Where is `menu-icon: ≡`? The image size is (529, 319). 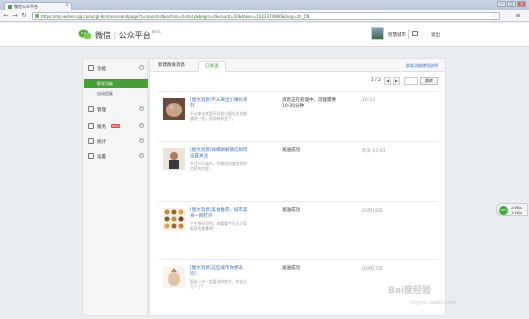 menu-icon: ≡ is located at coordinates (518, 16).